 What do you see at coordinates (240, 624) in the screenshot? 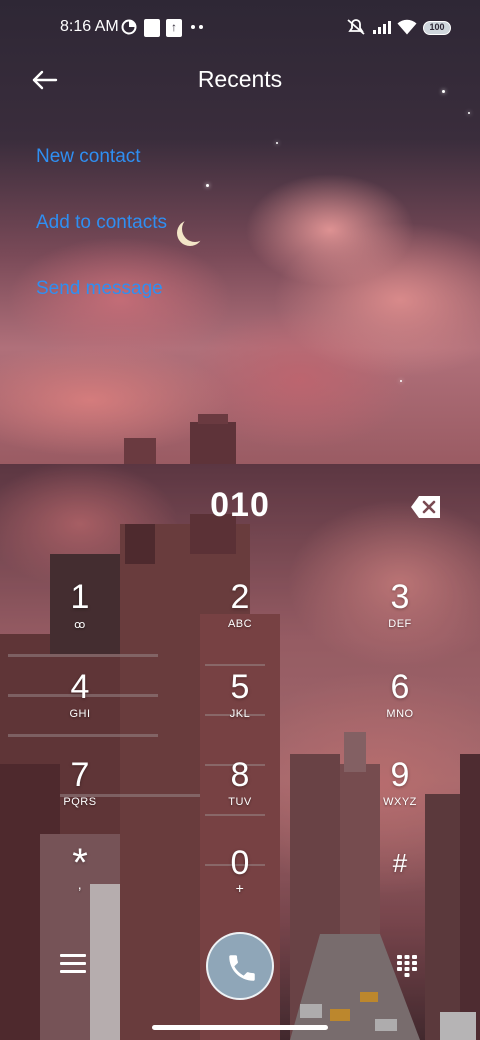
I see `key-letters: ABC` at bounding box center [240, 624].